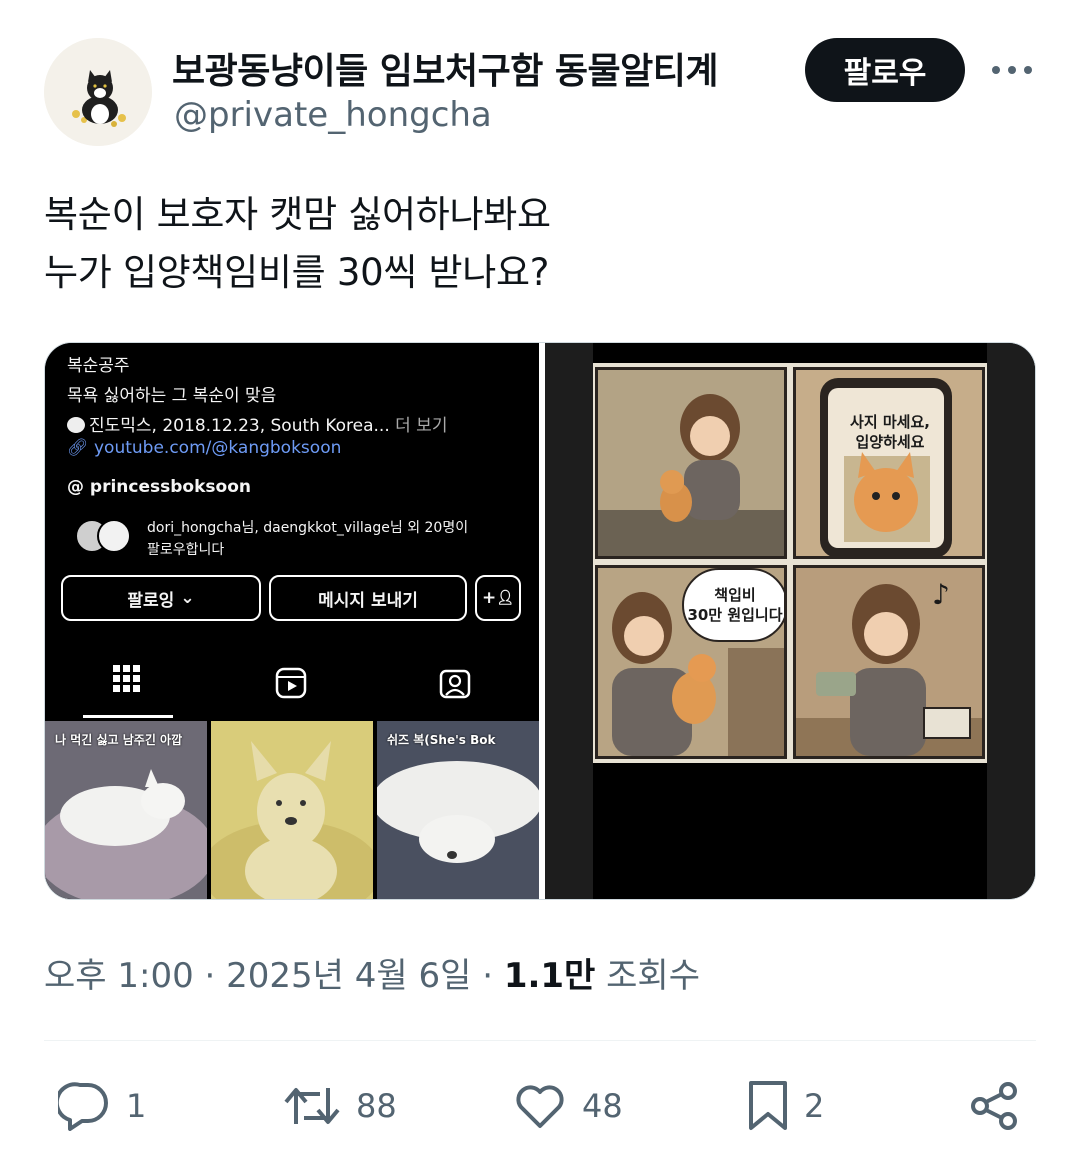 Image resolution: width=1080 pixels, height=1158 pixels. I want to click on share-button, so click(995, 1106).